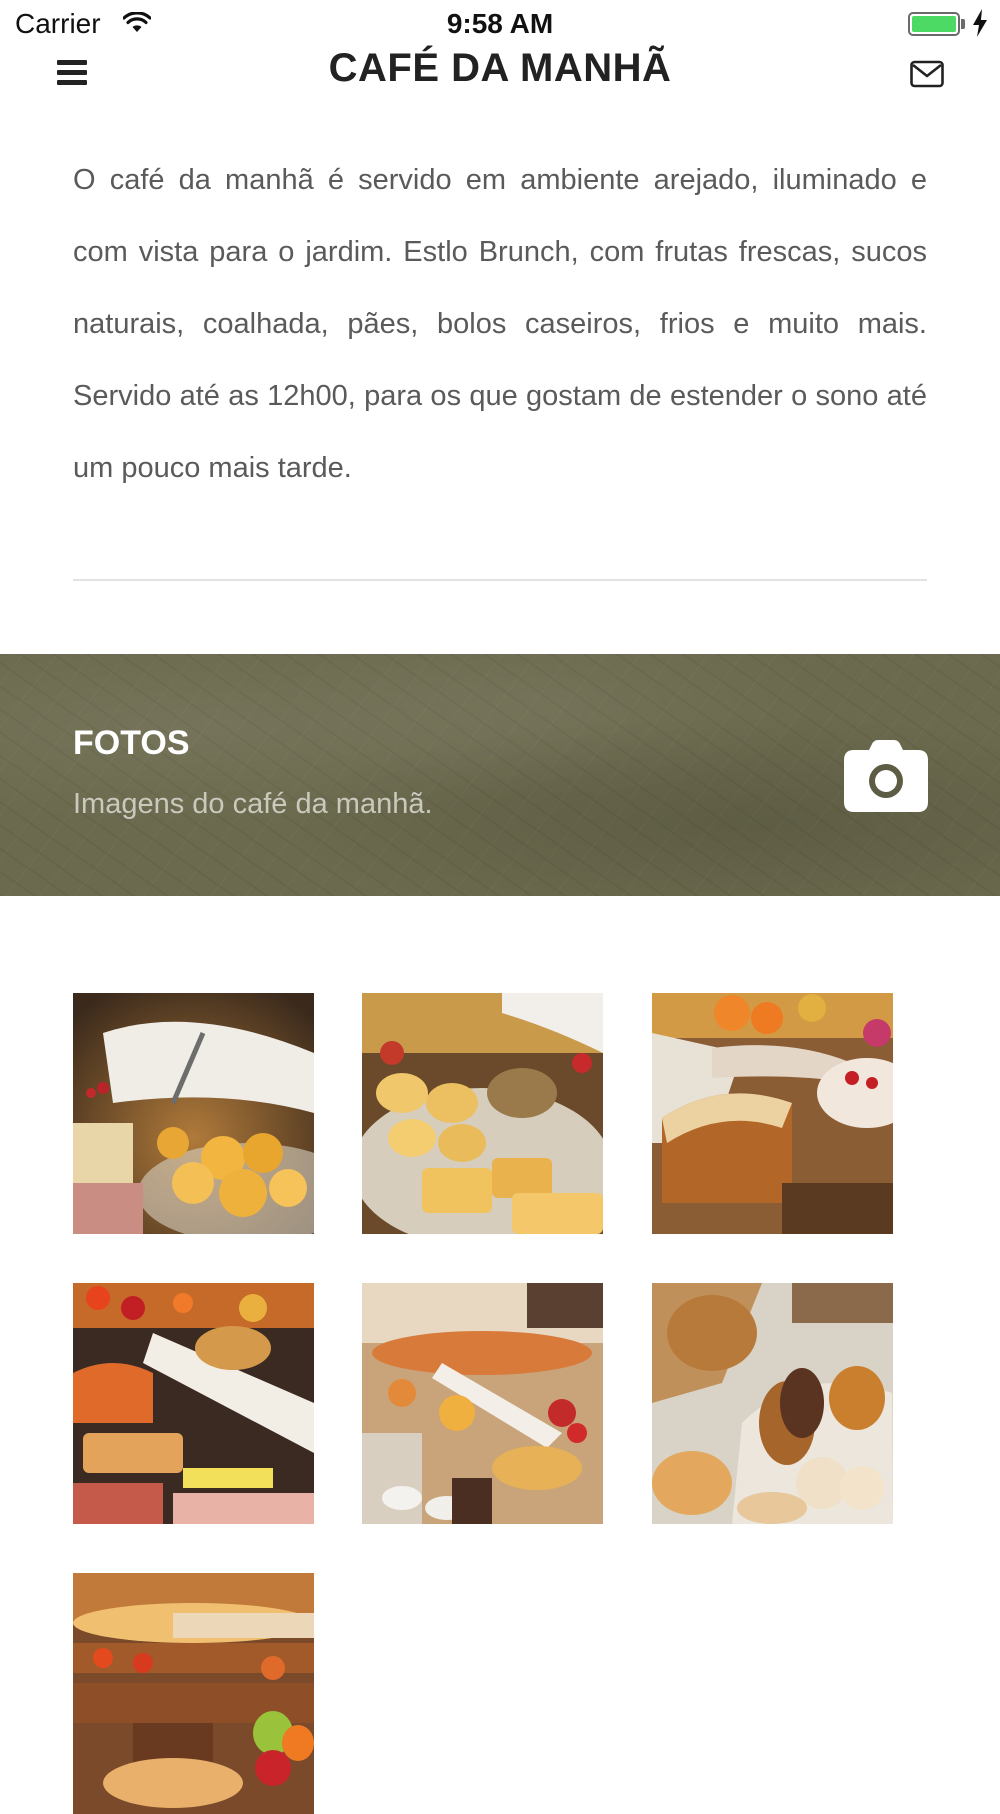  I want to click on battery-tip, so click(963, 24).